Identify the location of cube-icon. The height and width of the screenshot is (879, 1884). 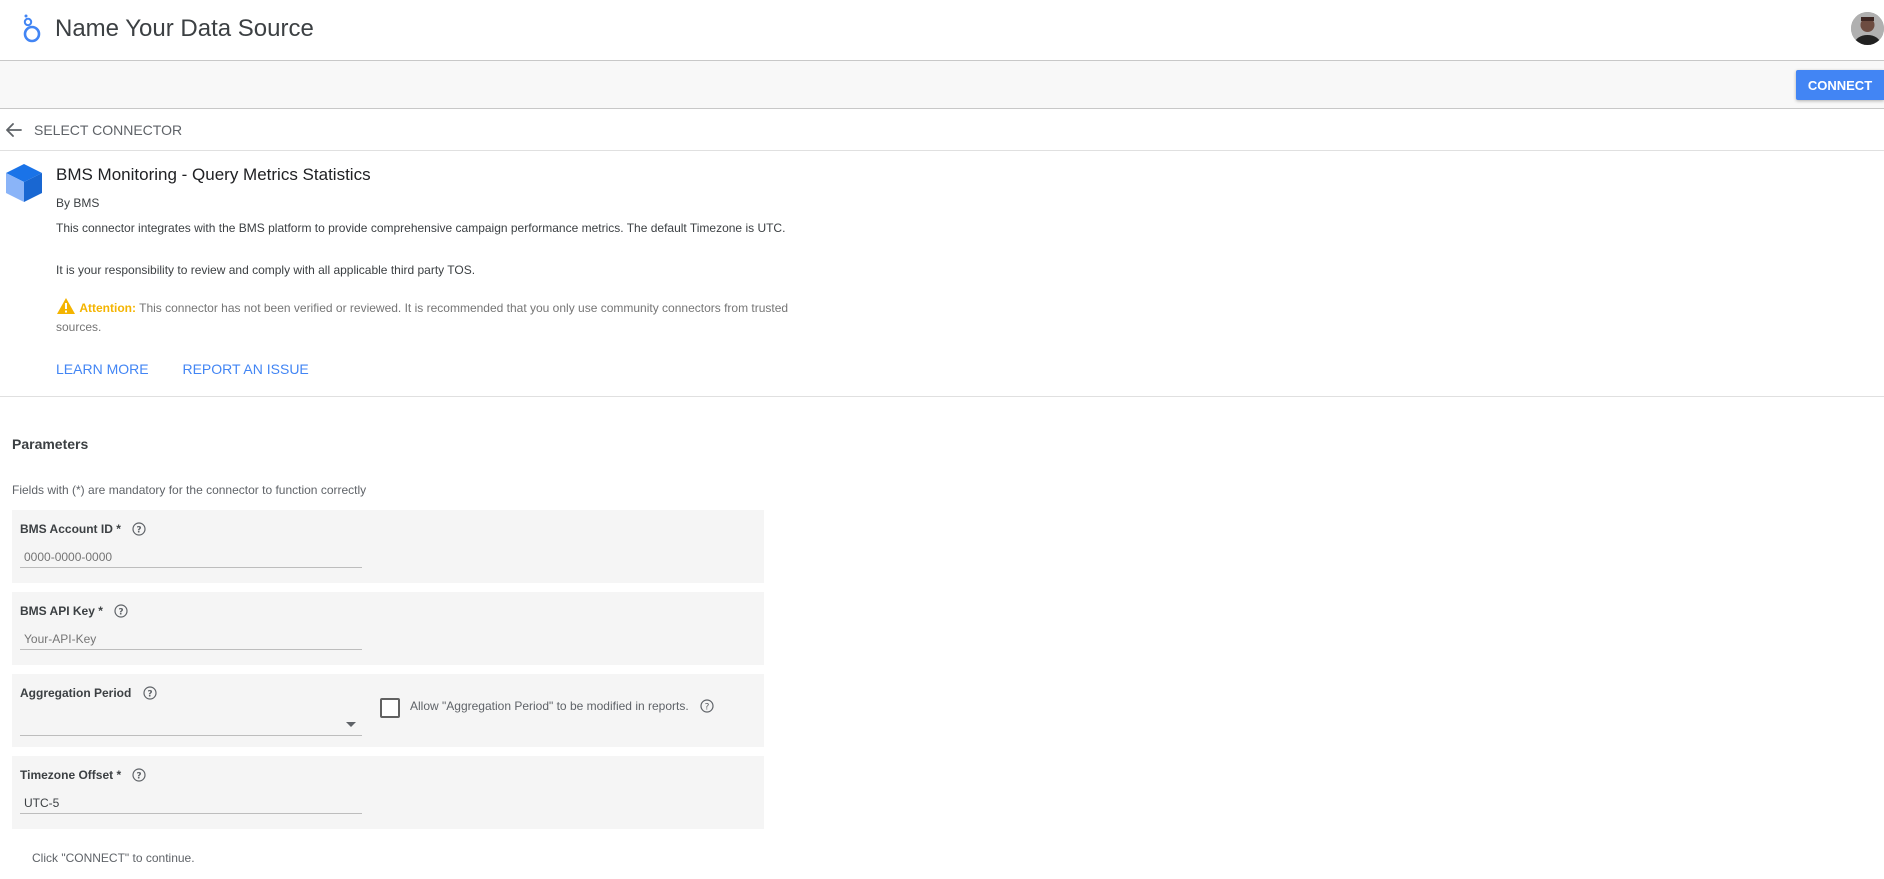
(24, 183).